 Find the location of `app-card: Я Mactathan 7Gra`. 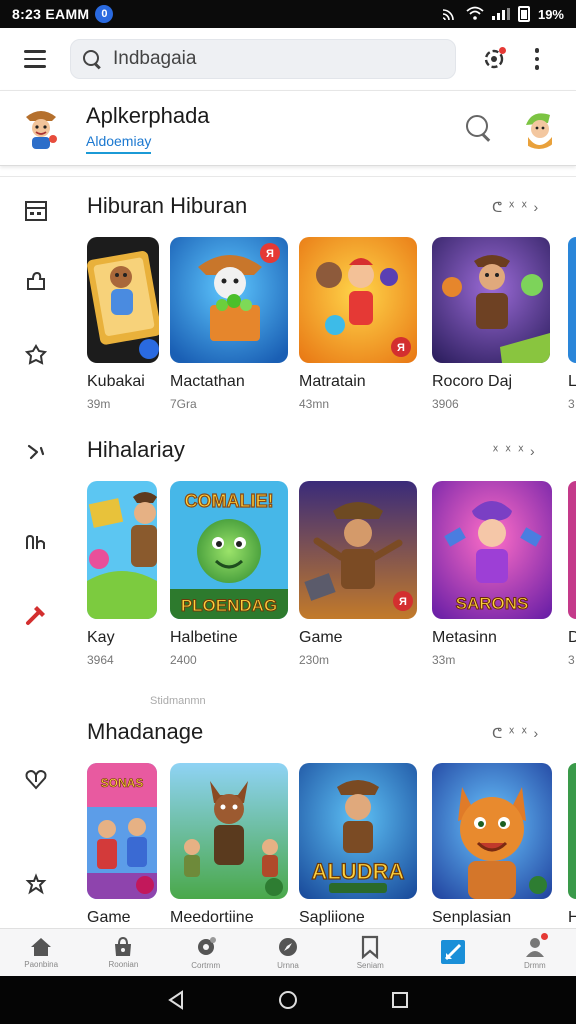

app-card: Я Mactathan 7Gra is located at coordinates (231, 324).